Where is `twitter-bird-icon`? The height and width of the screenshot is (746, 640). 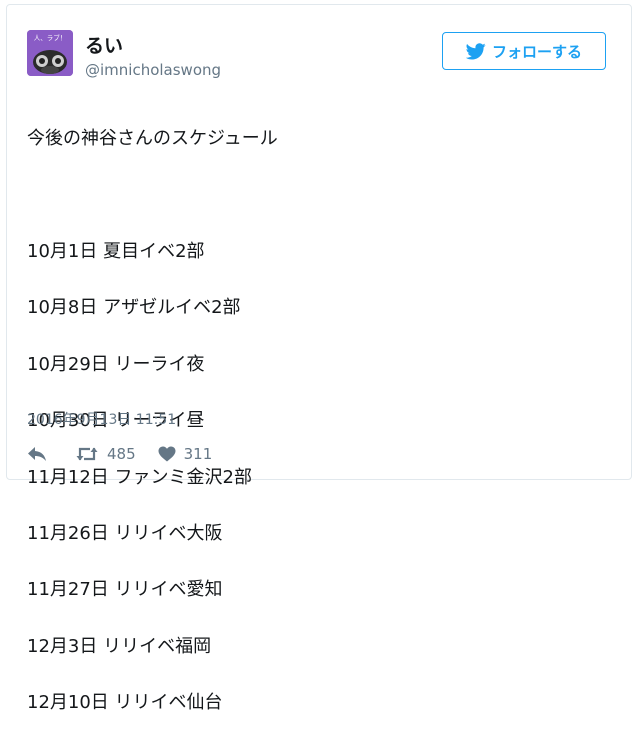 twitter-bird-icon is located at coordinates (475, 51).